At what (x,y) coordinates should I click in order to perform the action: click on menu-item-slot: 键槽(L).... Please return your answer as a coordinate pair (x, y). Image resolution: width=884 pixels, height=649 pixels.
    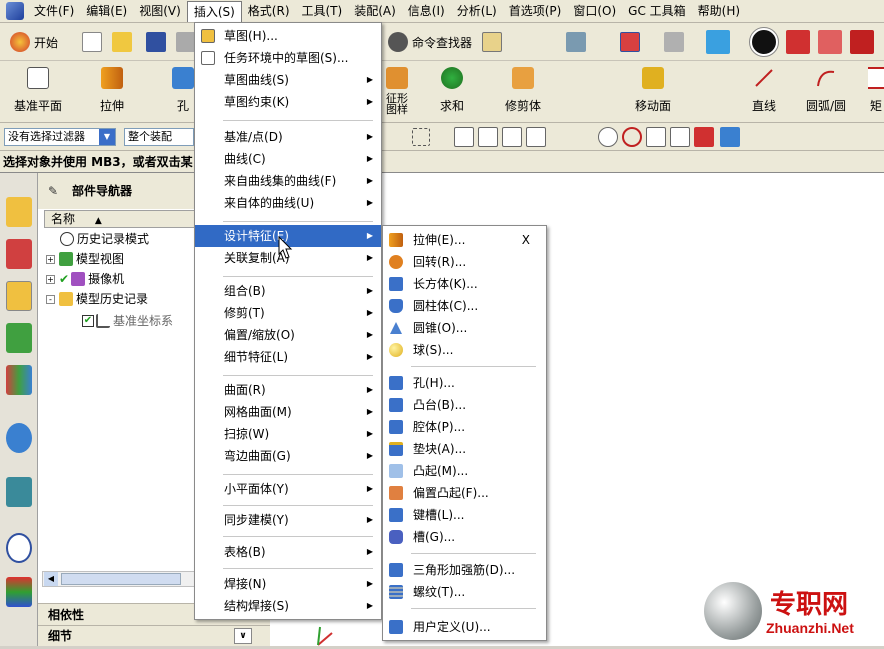
    Looking at the image, I should click on (464, 515).